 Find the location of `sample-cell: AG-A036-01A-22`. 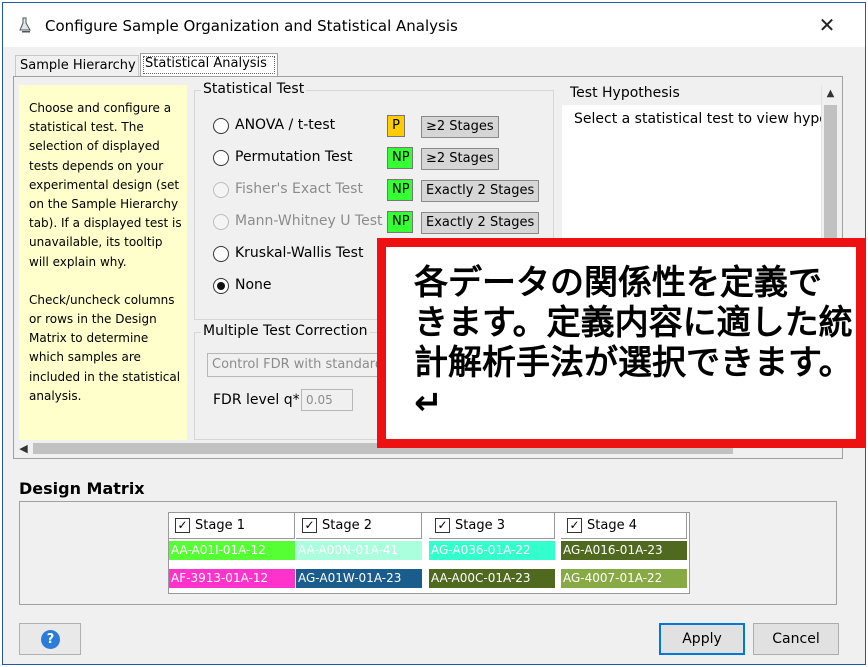

sample-cell: AG-A036-01A-22 is located at coordinates (492, 550).